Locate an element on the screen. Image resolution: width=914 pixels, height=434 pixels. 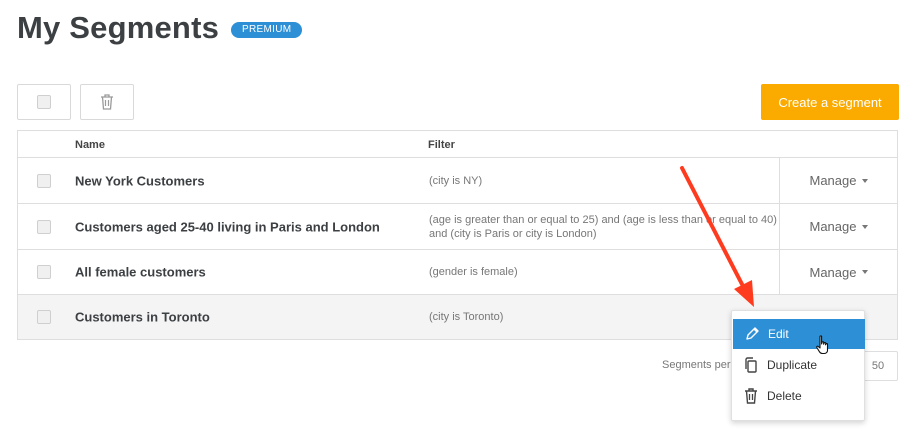
segment-name: Customers in Toronto is located at coordinates (142, 317).